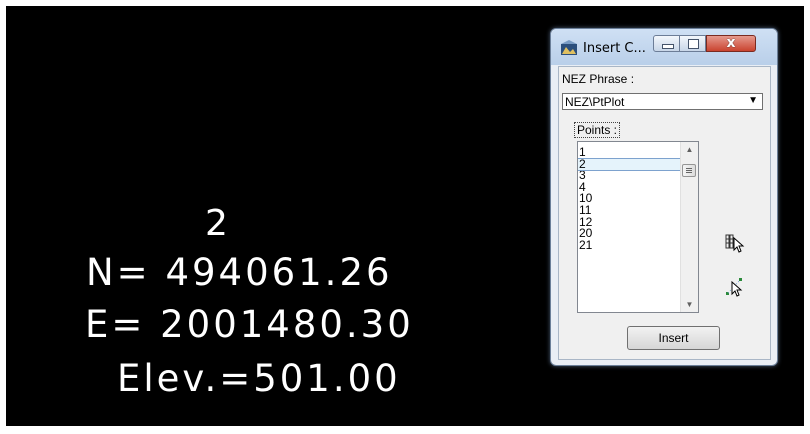 This screenshot has width=810, height=434. I want to click on points-listbox: 1 2 3 4 10 11 12 20 21 ▲ ▼, so click(638, 227).